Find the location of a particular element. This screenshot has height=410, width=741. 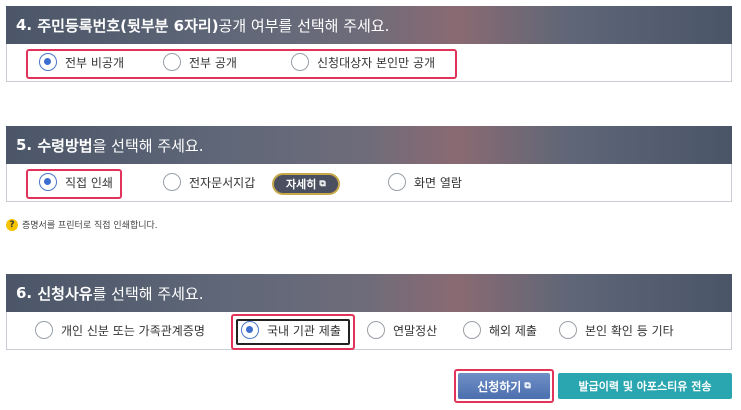

option-label: 해외 제출 is located at coordinates (513, 330).